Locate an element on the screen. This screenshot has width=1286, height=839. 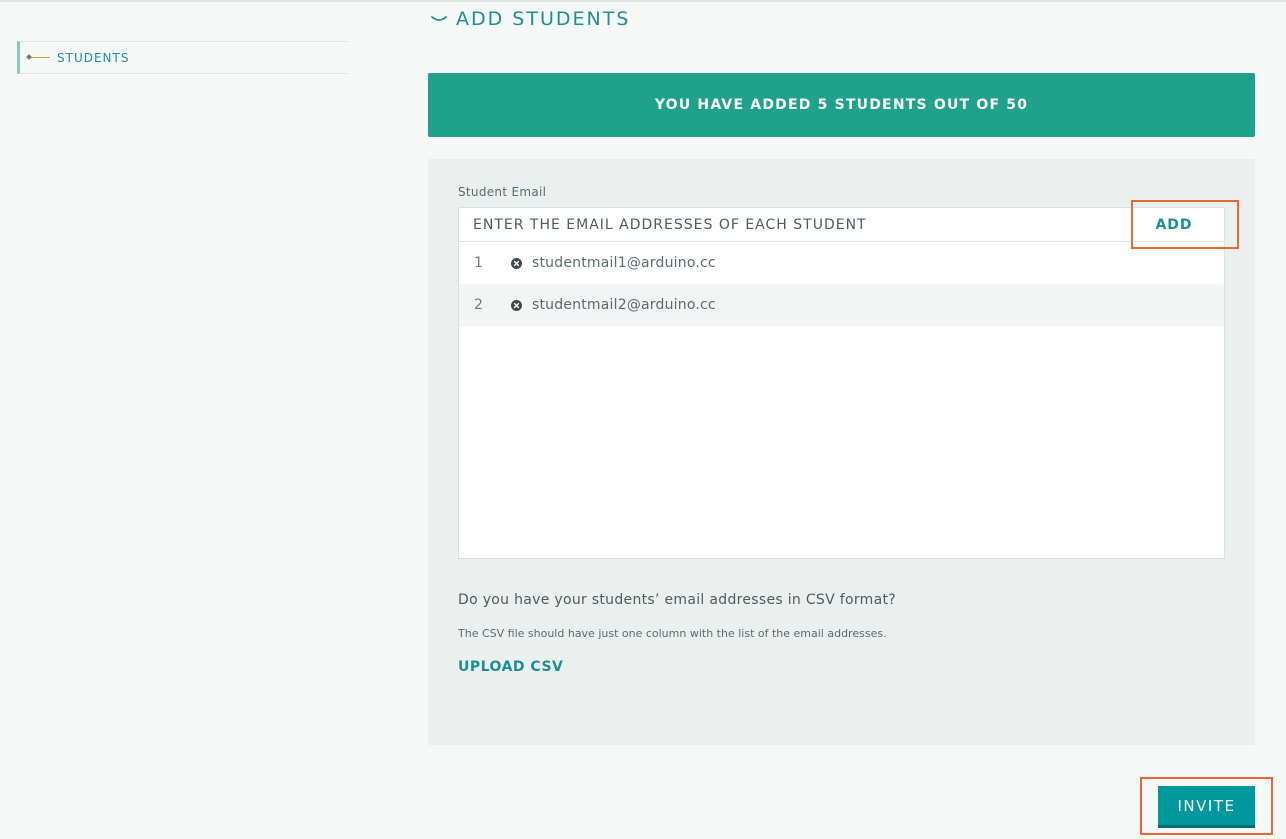
student-count-text: YOU HAVE ADDED 5 STUDENTS OUT OF 50 is located at coordinates (841, 105).